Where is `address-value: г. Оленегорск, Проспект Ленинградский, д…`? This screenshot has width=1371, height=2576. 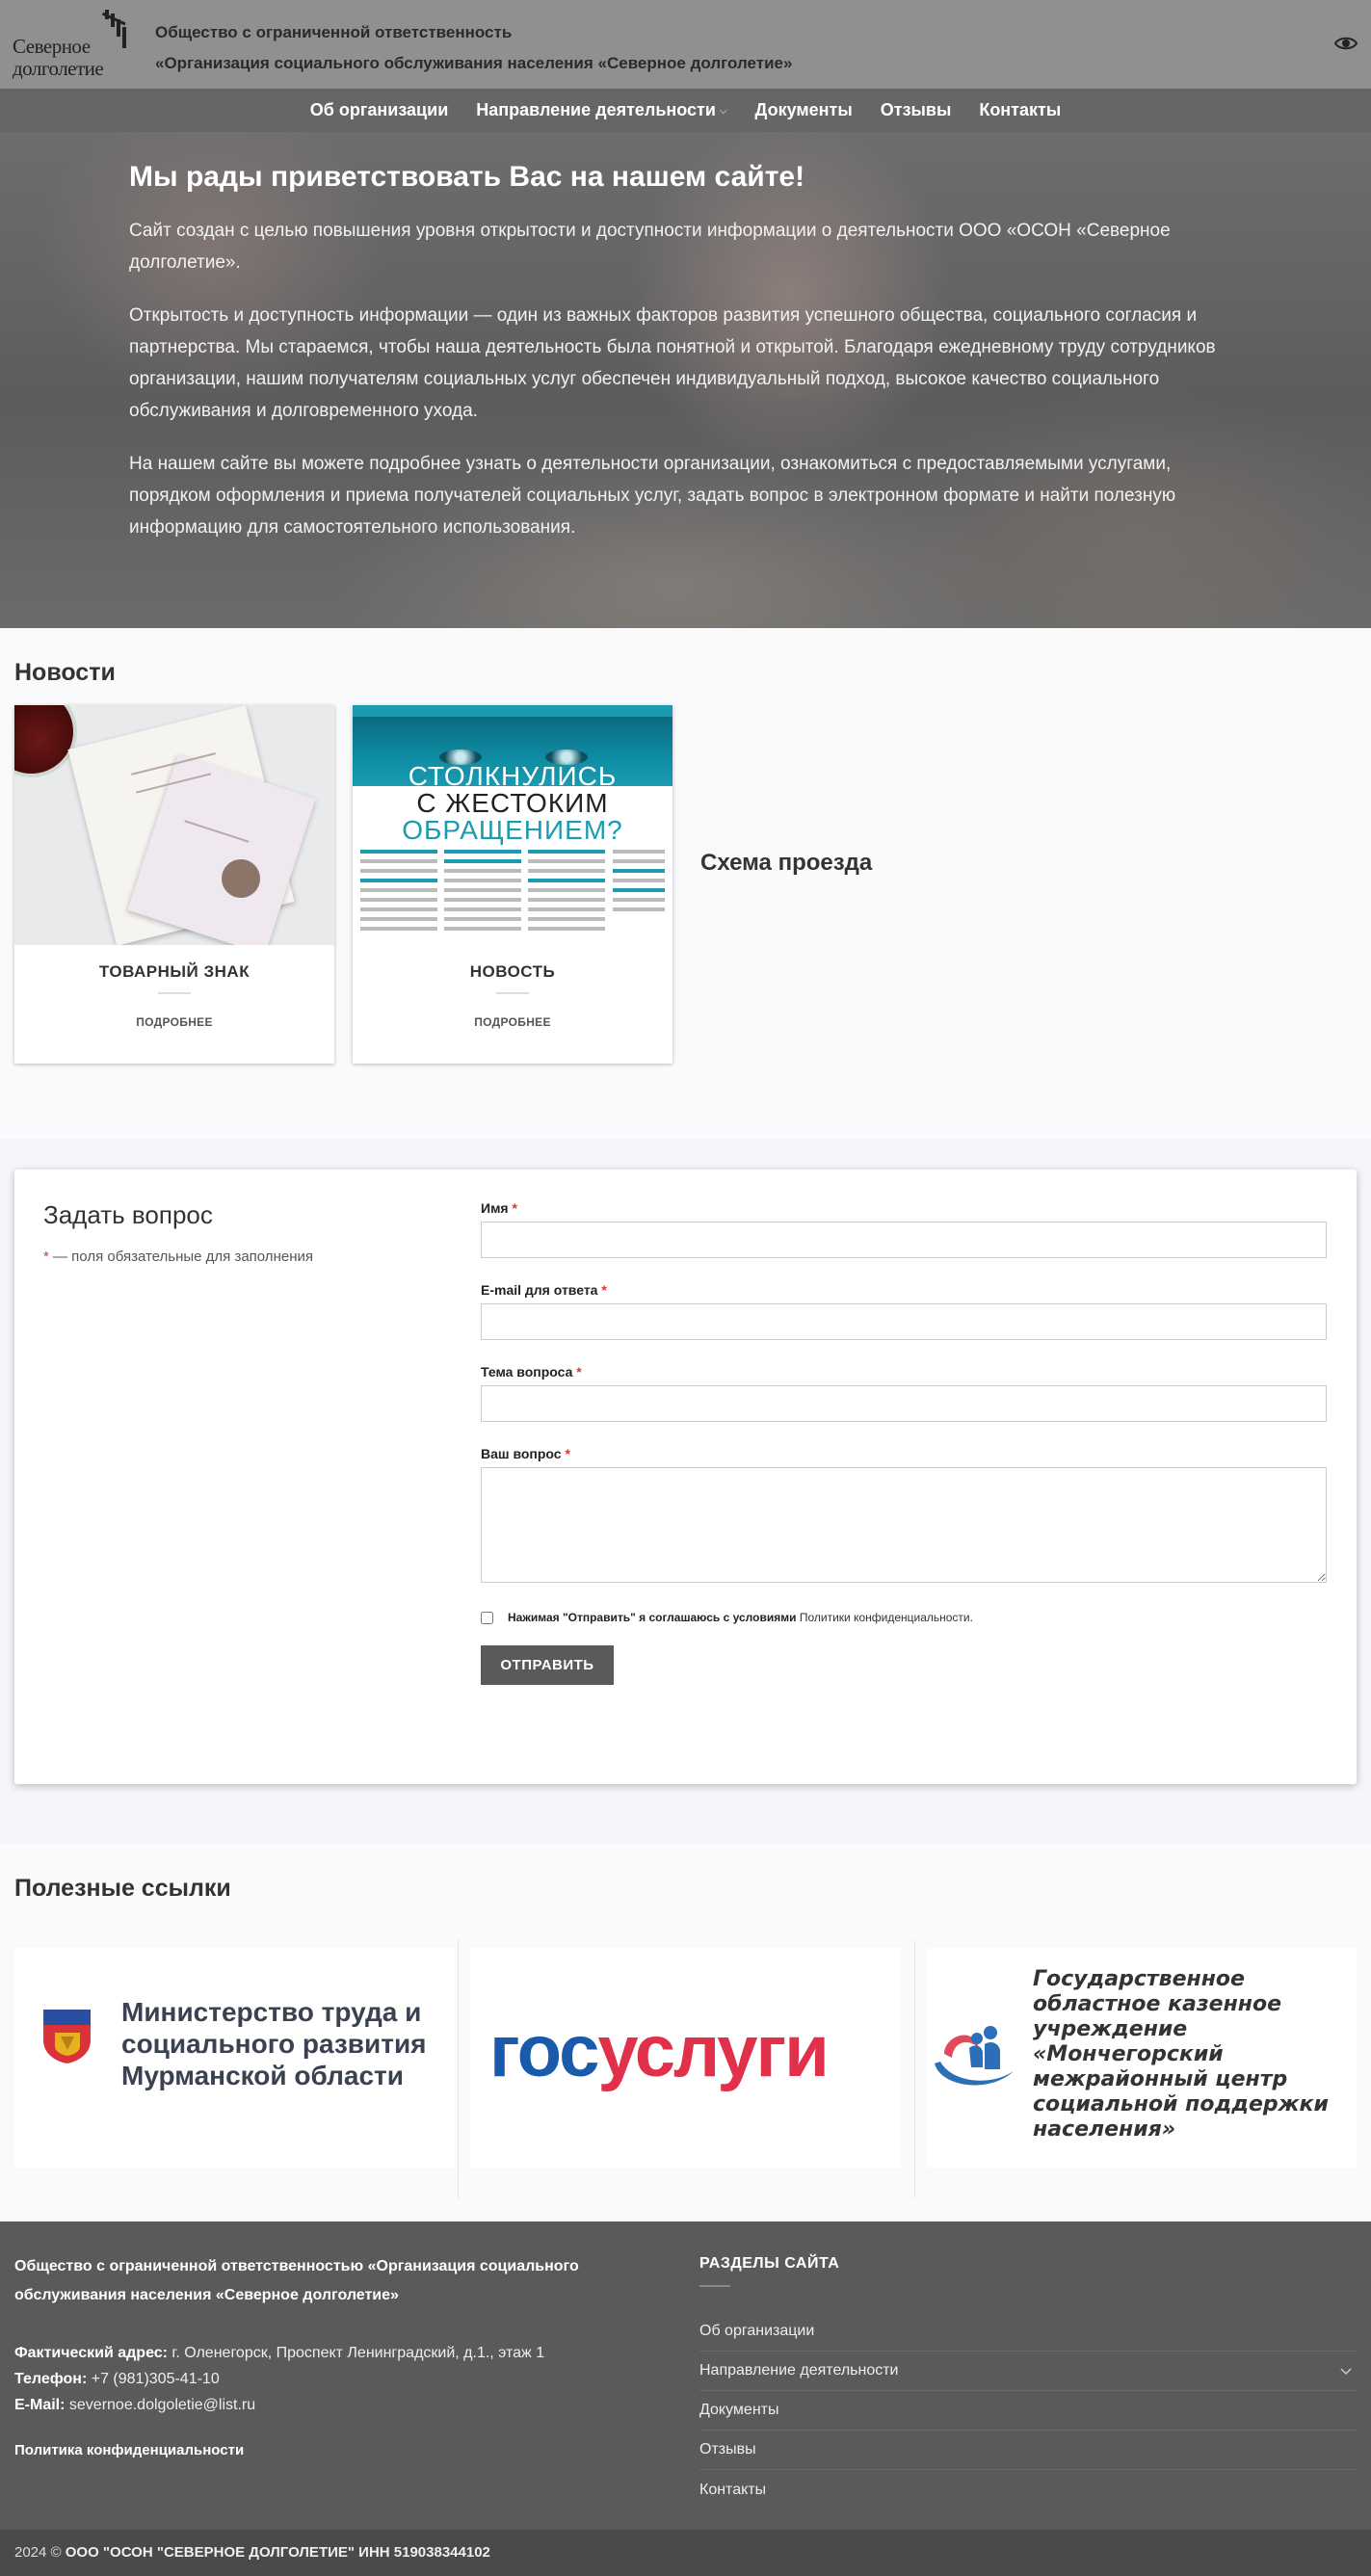 address-value: г. Оленегорск, Проспект Ленинградский, д… is located at coordinates (356, 2353).